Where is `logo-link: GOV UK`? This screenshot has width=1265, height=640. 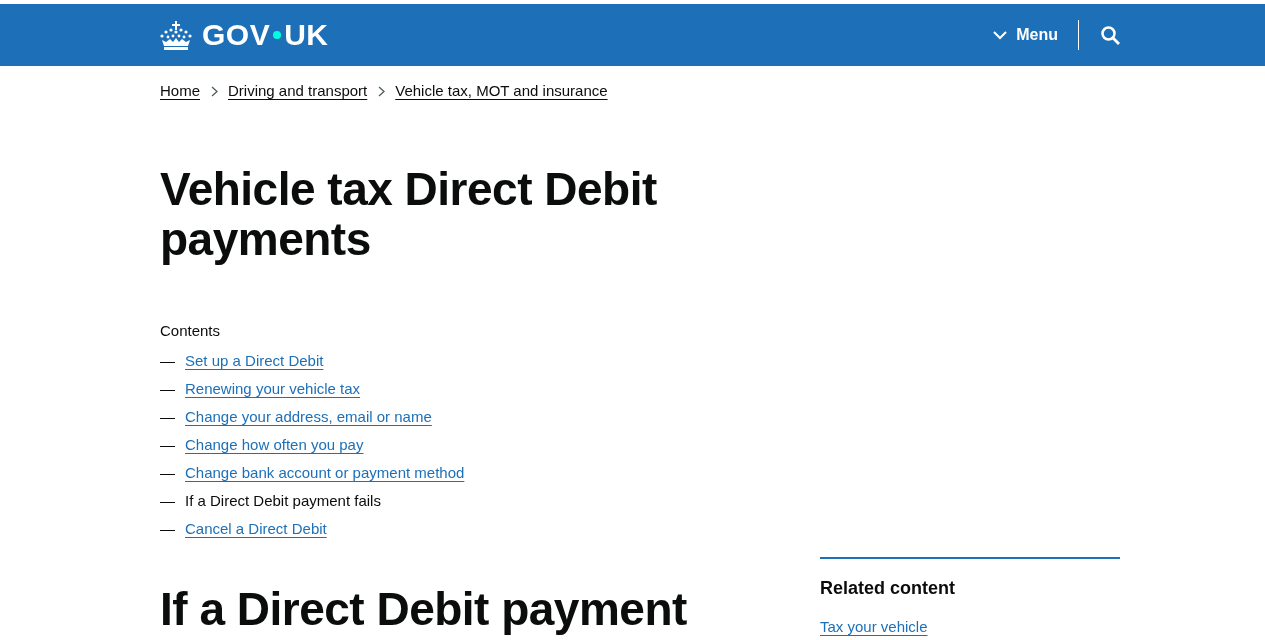 logo-link: GOV UK is located at coordinates (244, 35).